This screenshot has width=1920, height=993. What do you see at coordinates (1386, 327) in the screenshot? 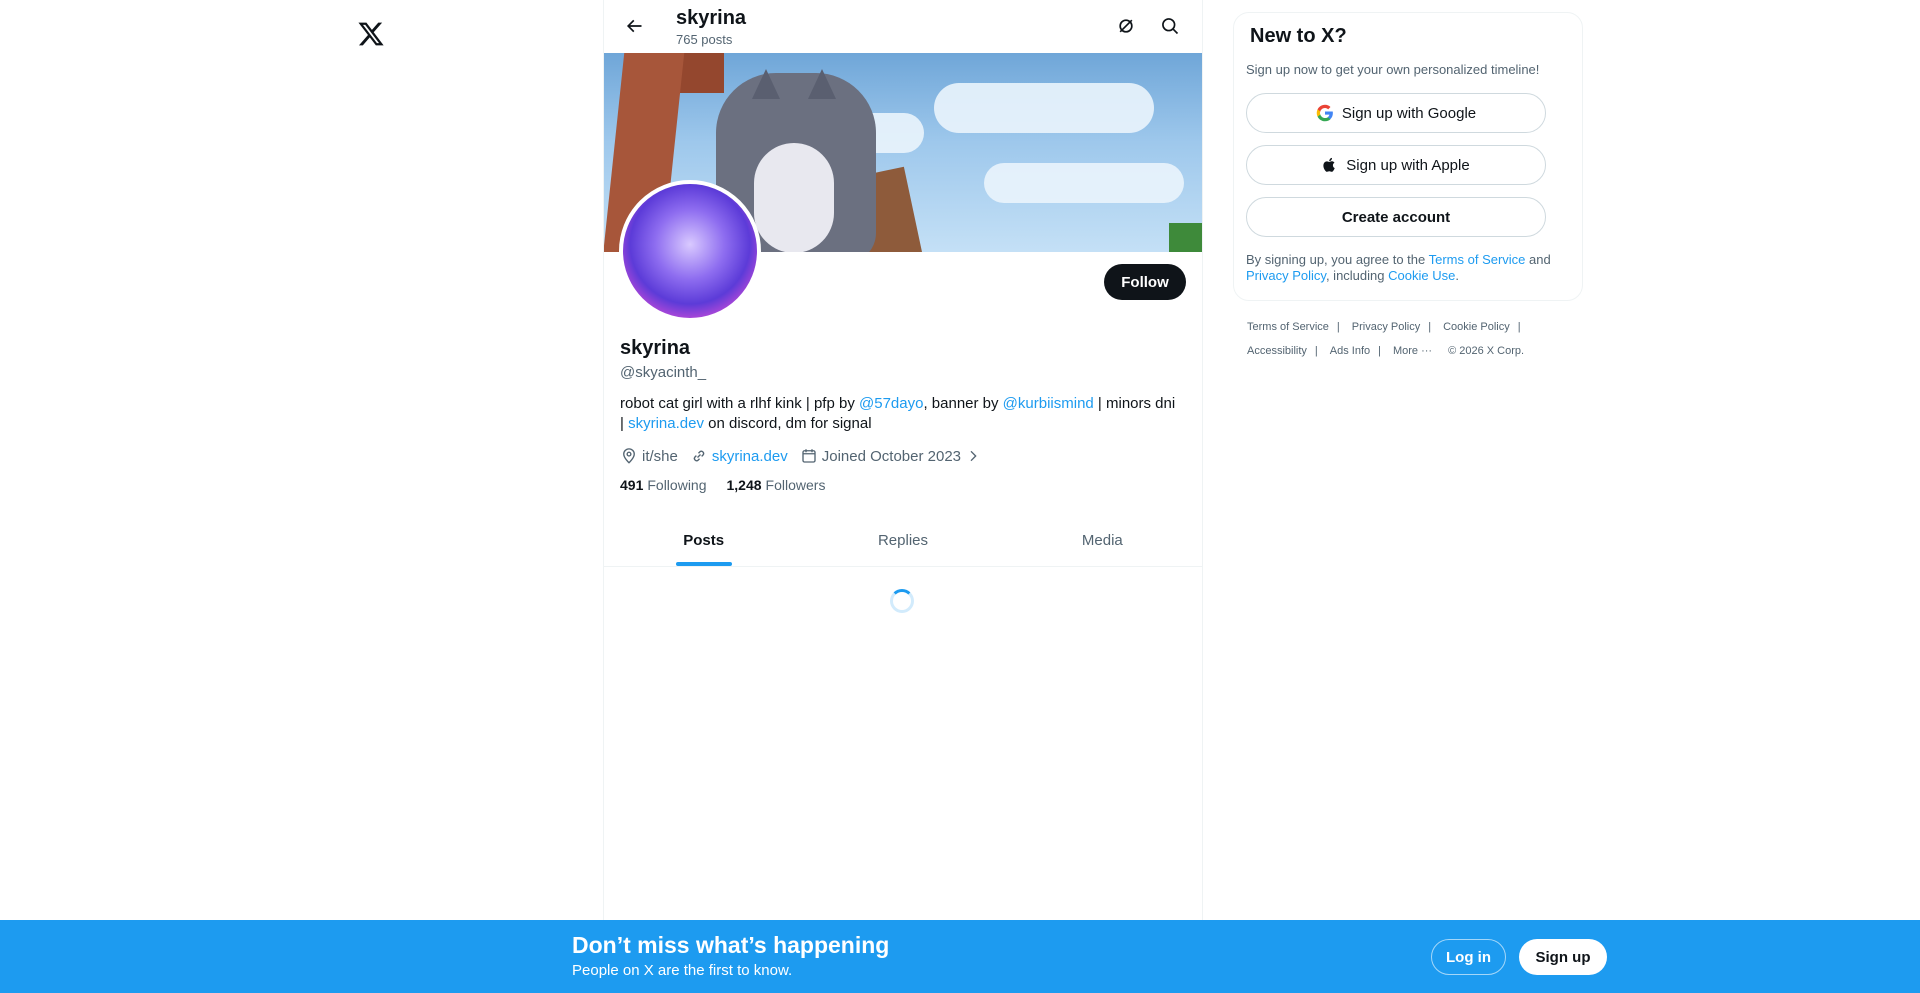
I see `footer-privacy-link: Privacy Policy` at bounding box center [1386, 327].